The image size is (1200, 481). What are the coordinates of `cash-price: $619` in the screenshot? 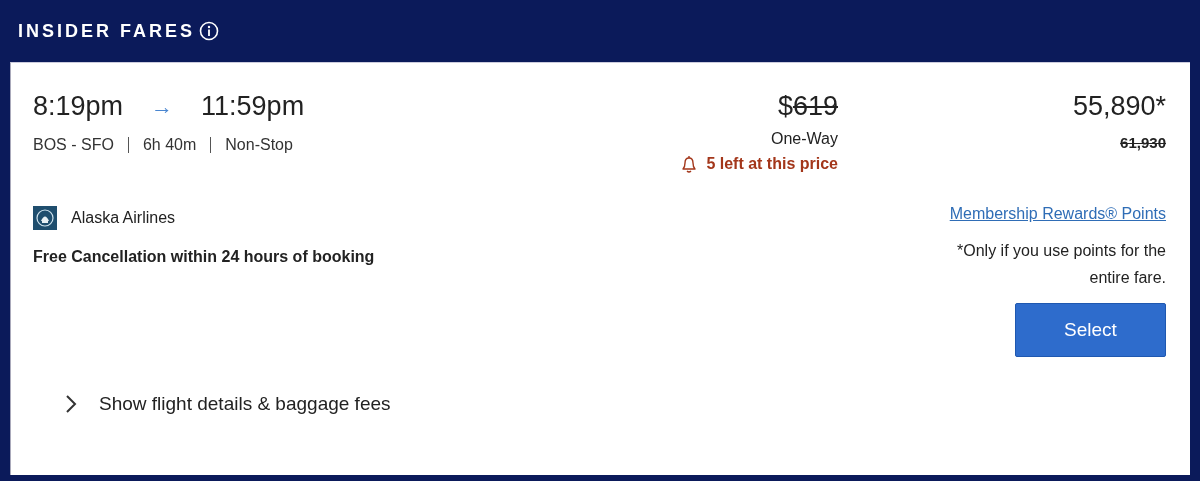 It's located at (807, 106).